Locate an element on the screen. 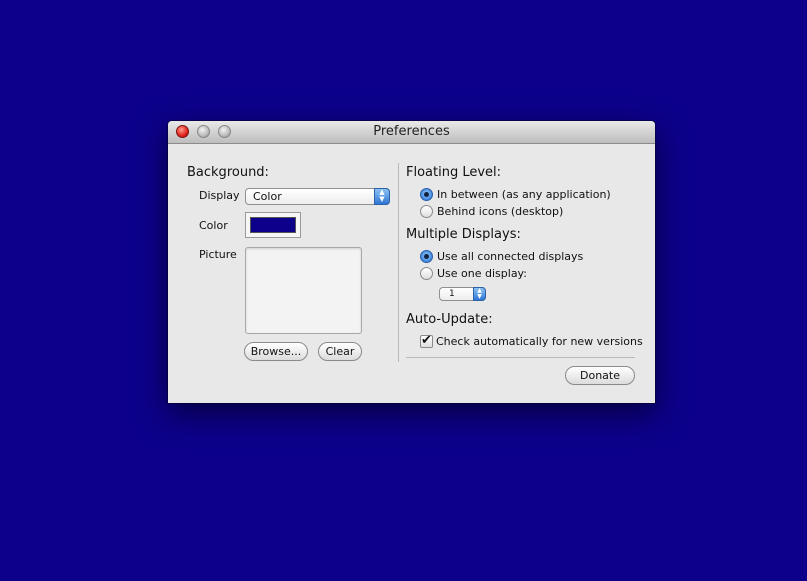  column-divider is located at coordinates (398, 262).